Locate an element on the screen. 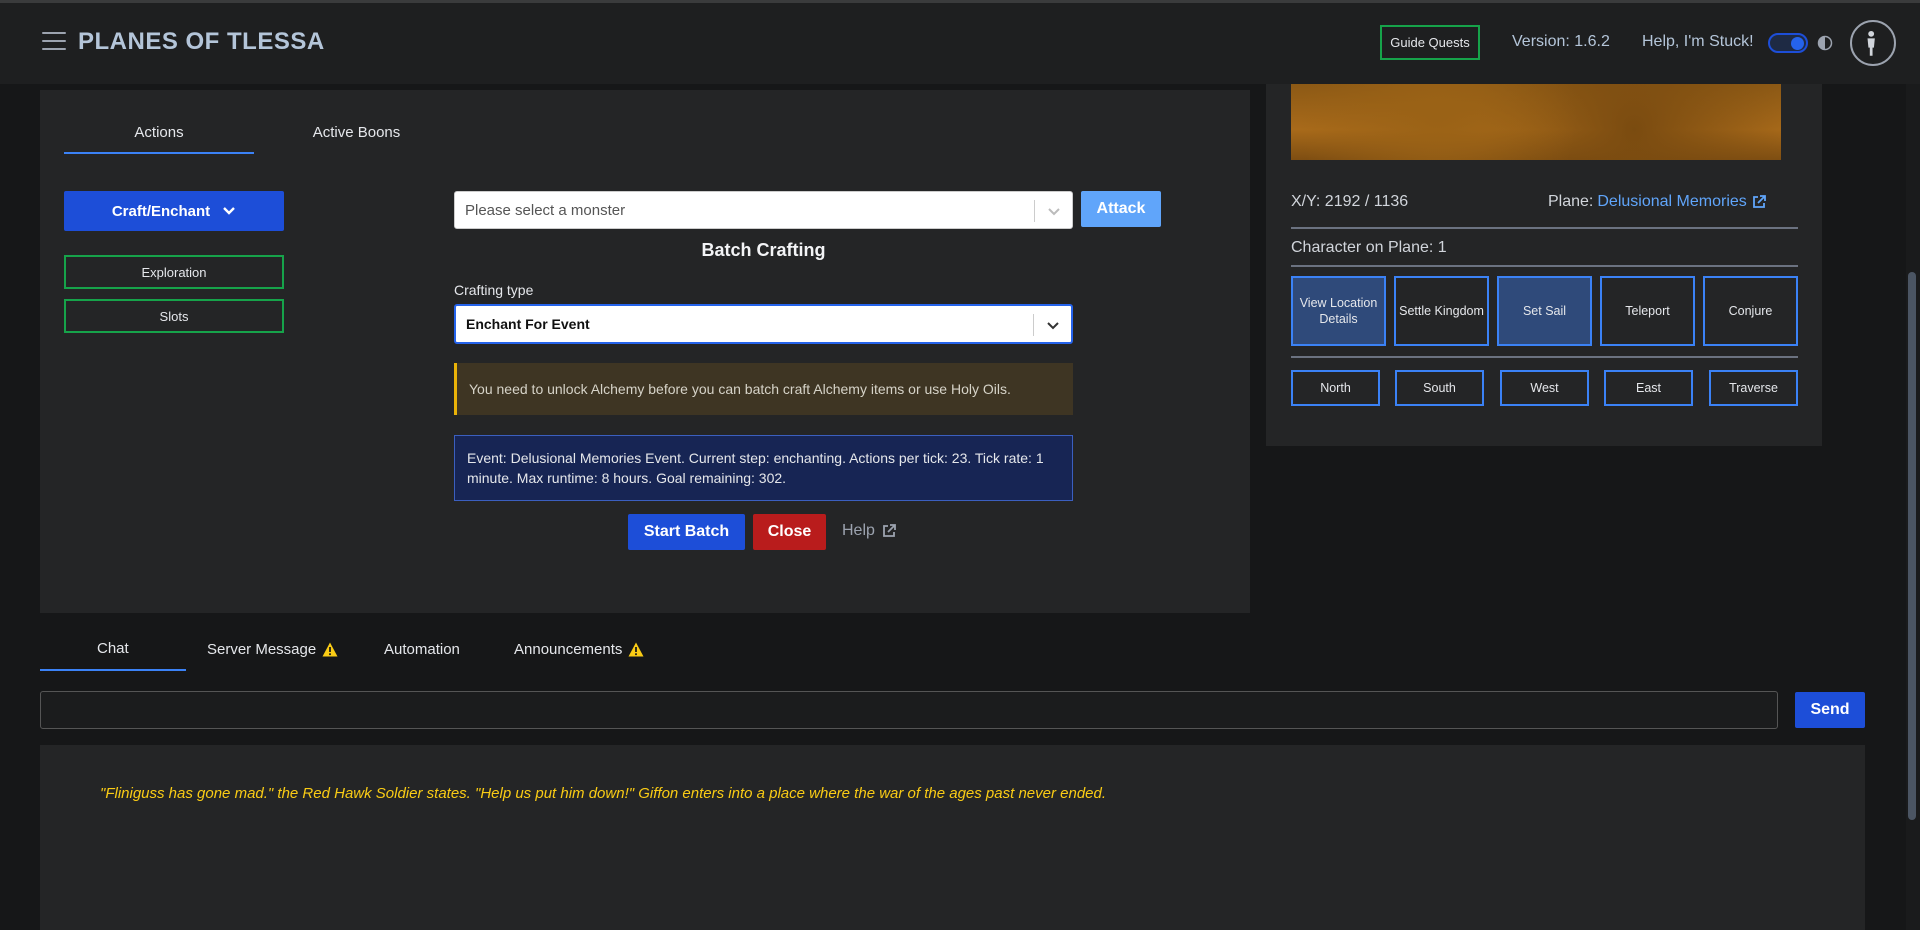  tab-automation: Automation is located at coordinates (422, 649).